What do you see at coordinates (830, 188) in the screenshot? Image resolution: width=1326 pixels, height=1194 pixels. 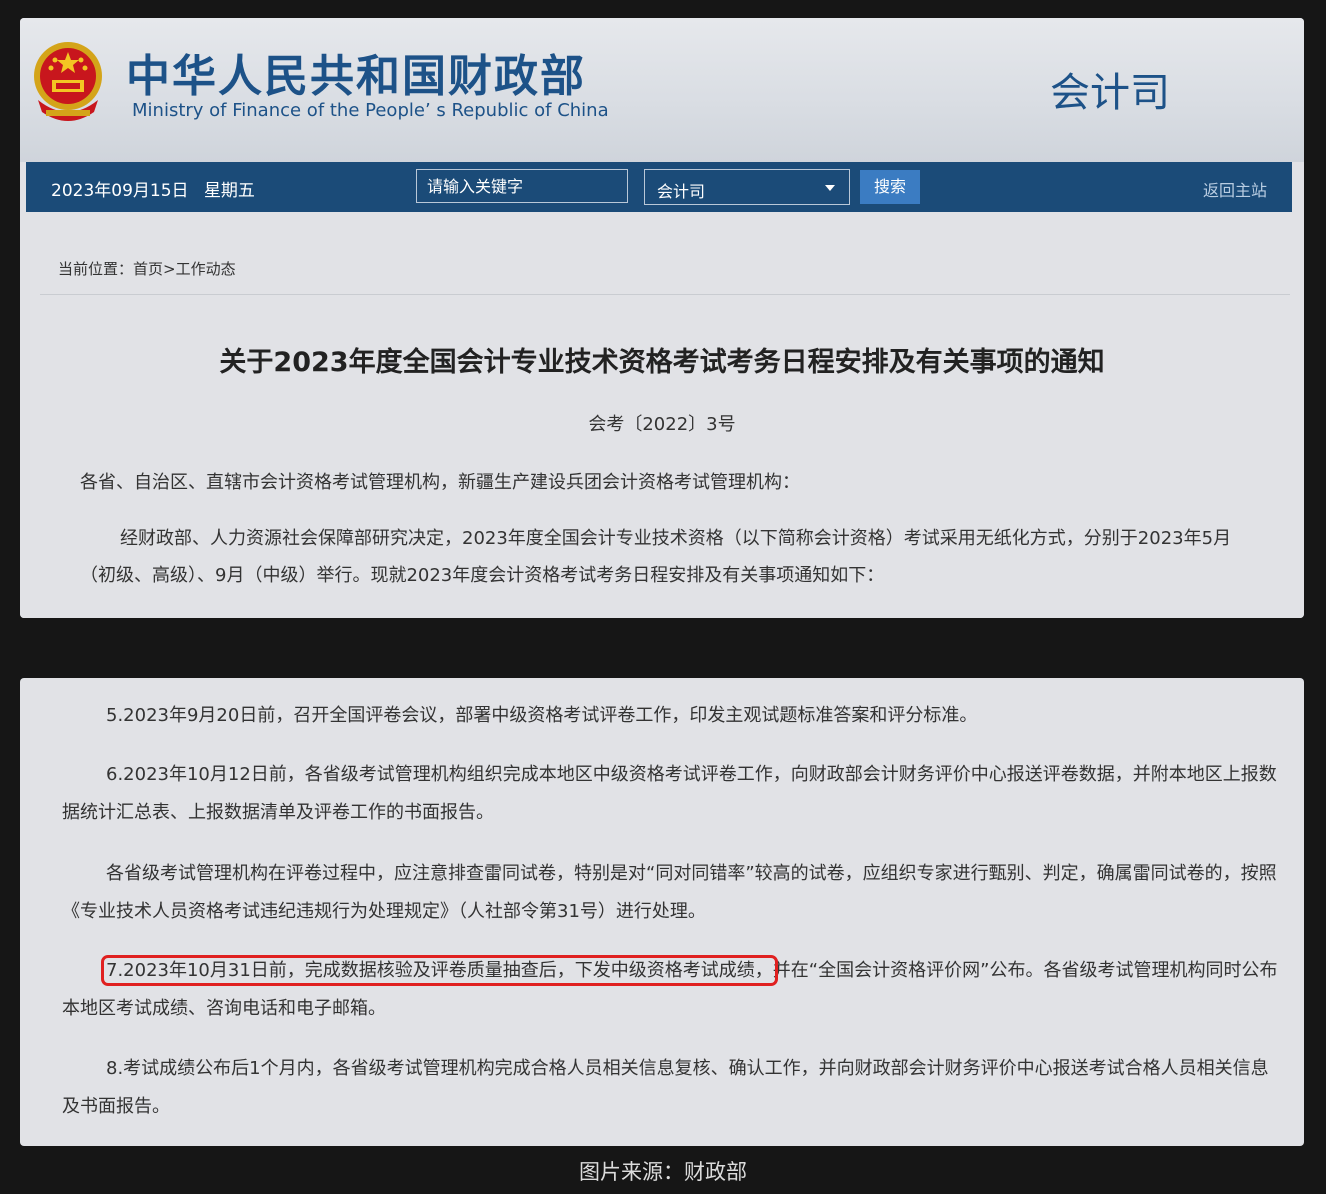 I see `chevron-down-icon` at bounding box center [830, 188].